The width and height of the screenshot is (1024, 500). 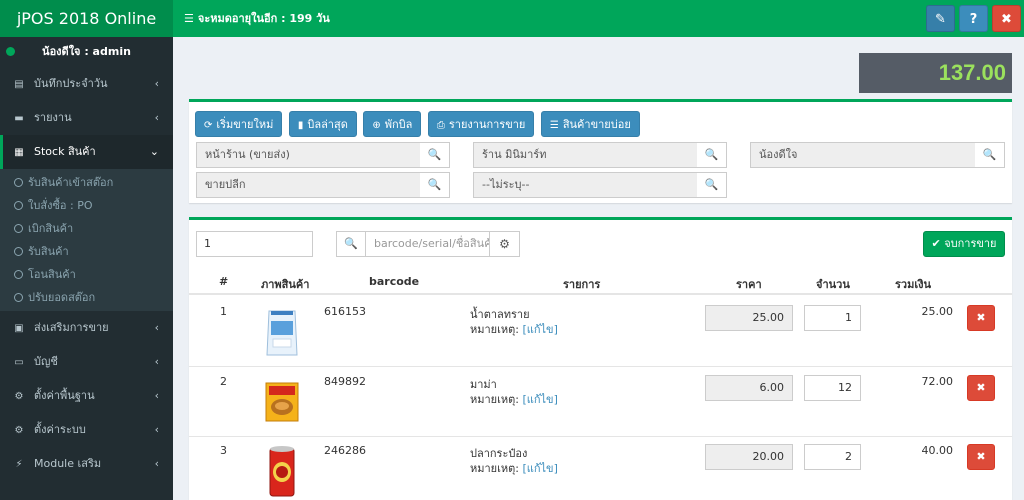 I want to click on submenu-item-po: ใบสั่งซื้อ : PO, so click(x=86, y=205).